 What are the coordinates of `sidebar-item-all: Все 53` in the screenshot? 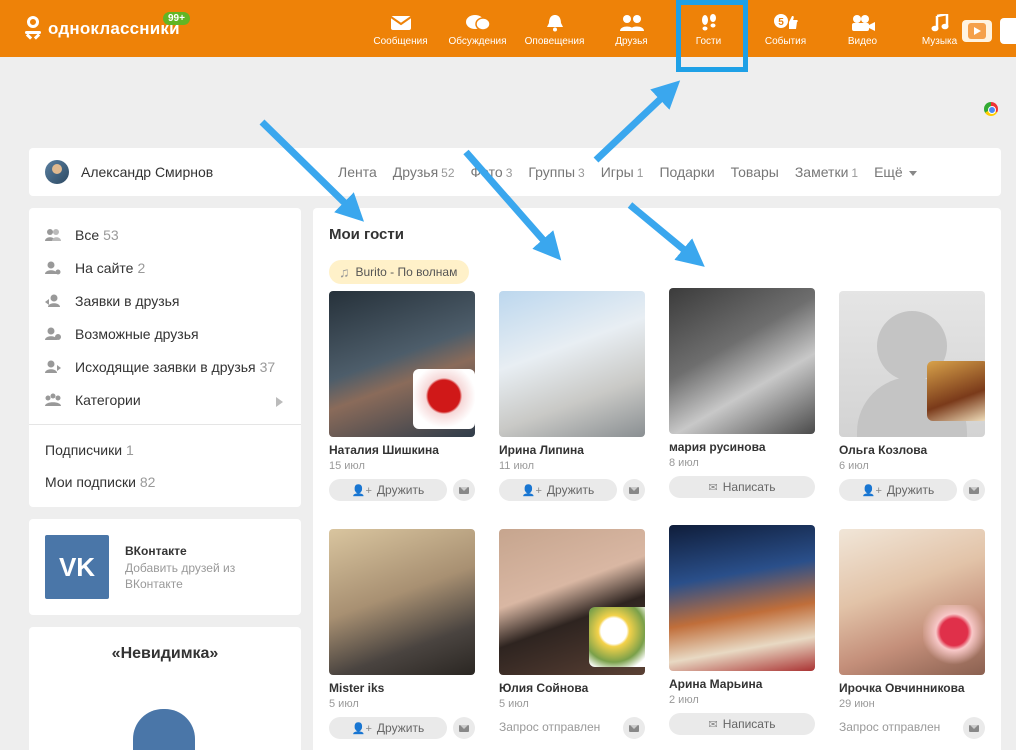 It's located at (82, 235).